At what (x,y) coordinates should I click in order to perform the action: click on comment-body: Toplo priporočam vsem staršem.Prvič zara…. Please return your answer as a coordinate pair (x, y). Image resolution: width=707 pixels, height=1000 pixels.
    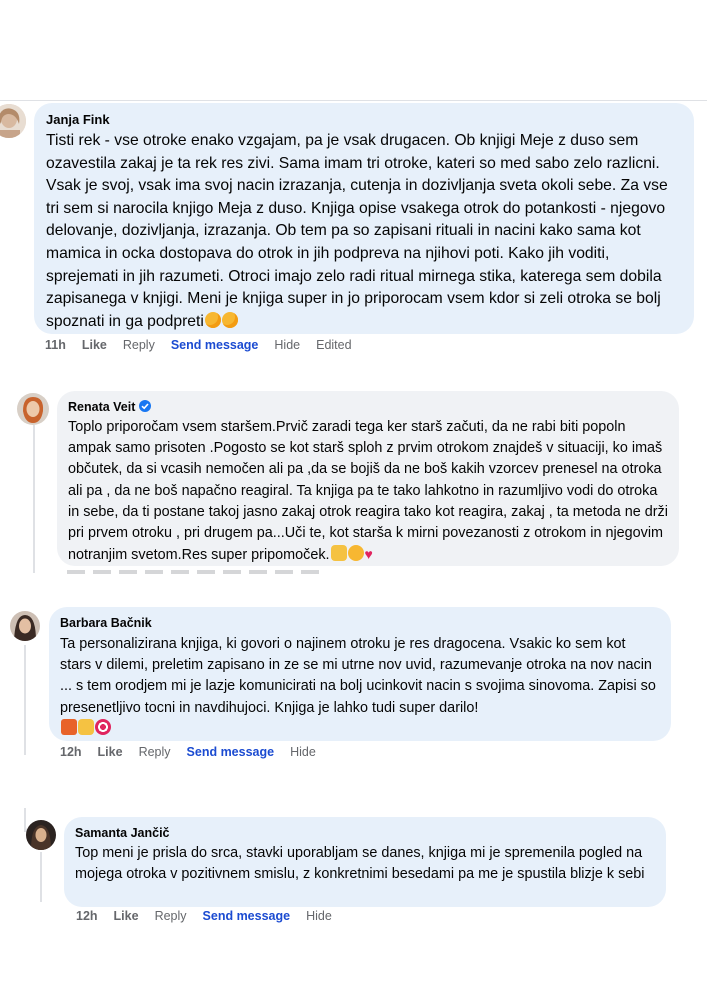
    Looking at the image, I should click on (368, 491).